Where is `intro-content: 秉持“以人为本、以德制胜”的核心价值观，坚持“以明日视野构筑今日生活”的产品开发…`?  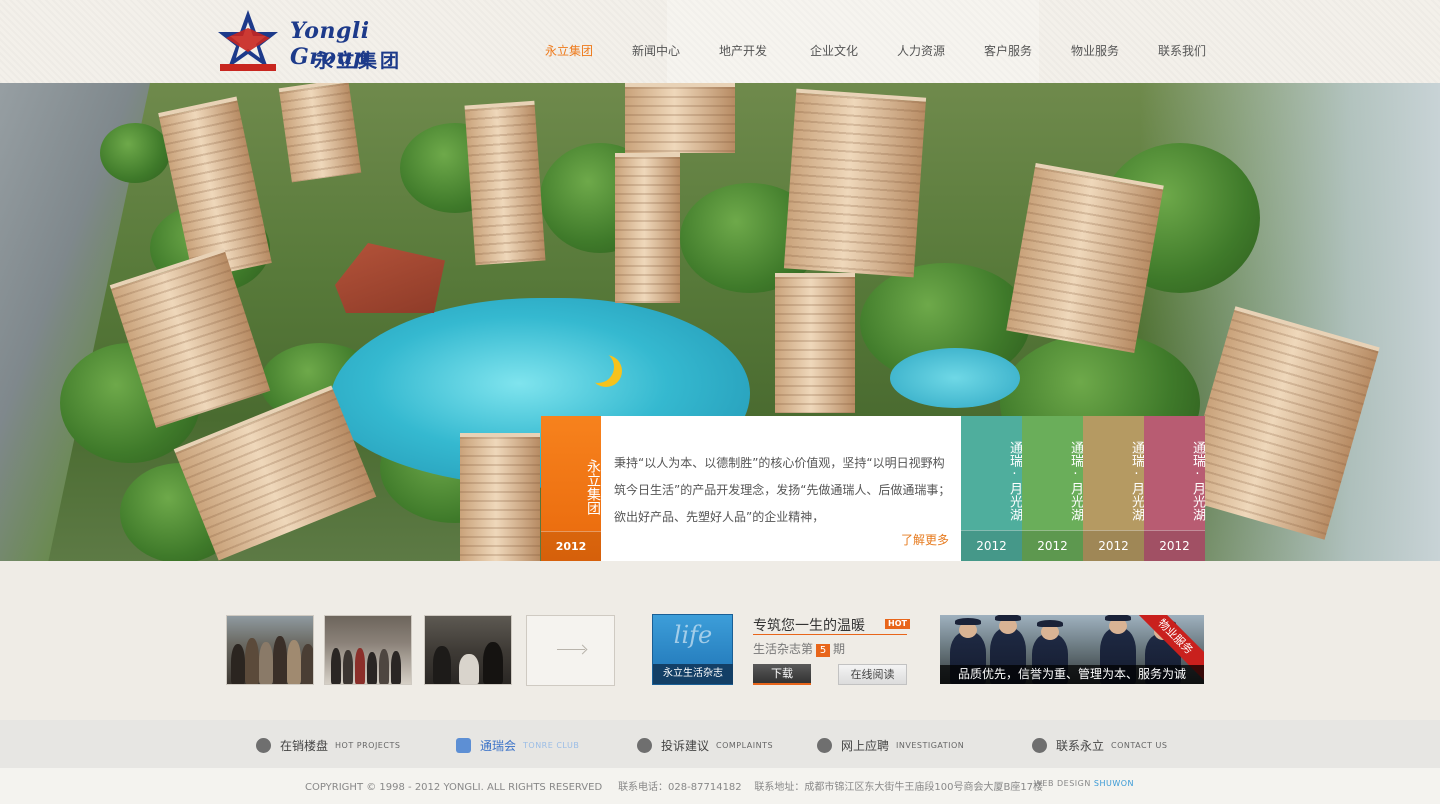
intro-content: 秉持“以人为本、以德制胜”的核心价值观，坚持“以明日视野构筑今日生活”的产品开发… is located at coordinates (781, 488).